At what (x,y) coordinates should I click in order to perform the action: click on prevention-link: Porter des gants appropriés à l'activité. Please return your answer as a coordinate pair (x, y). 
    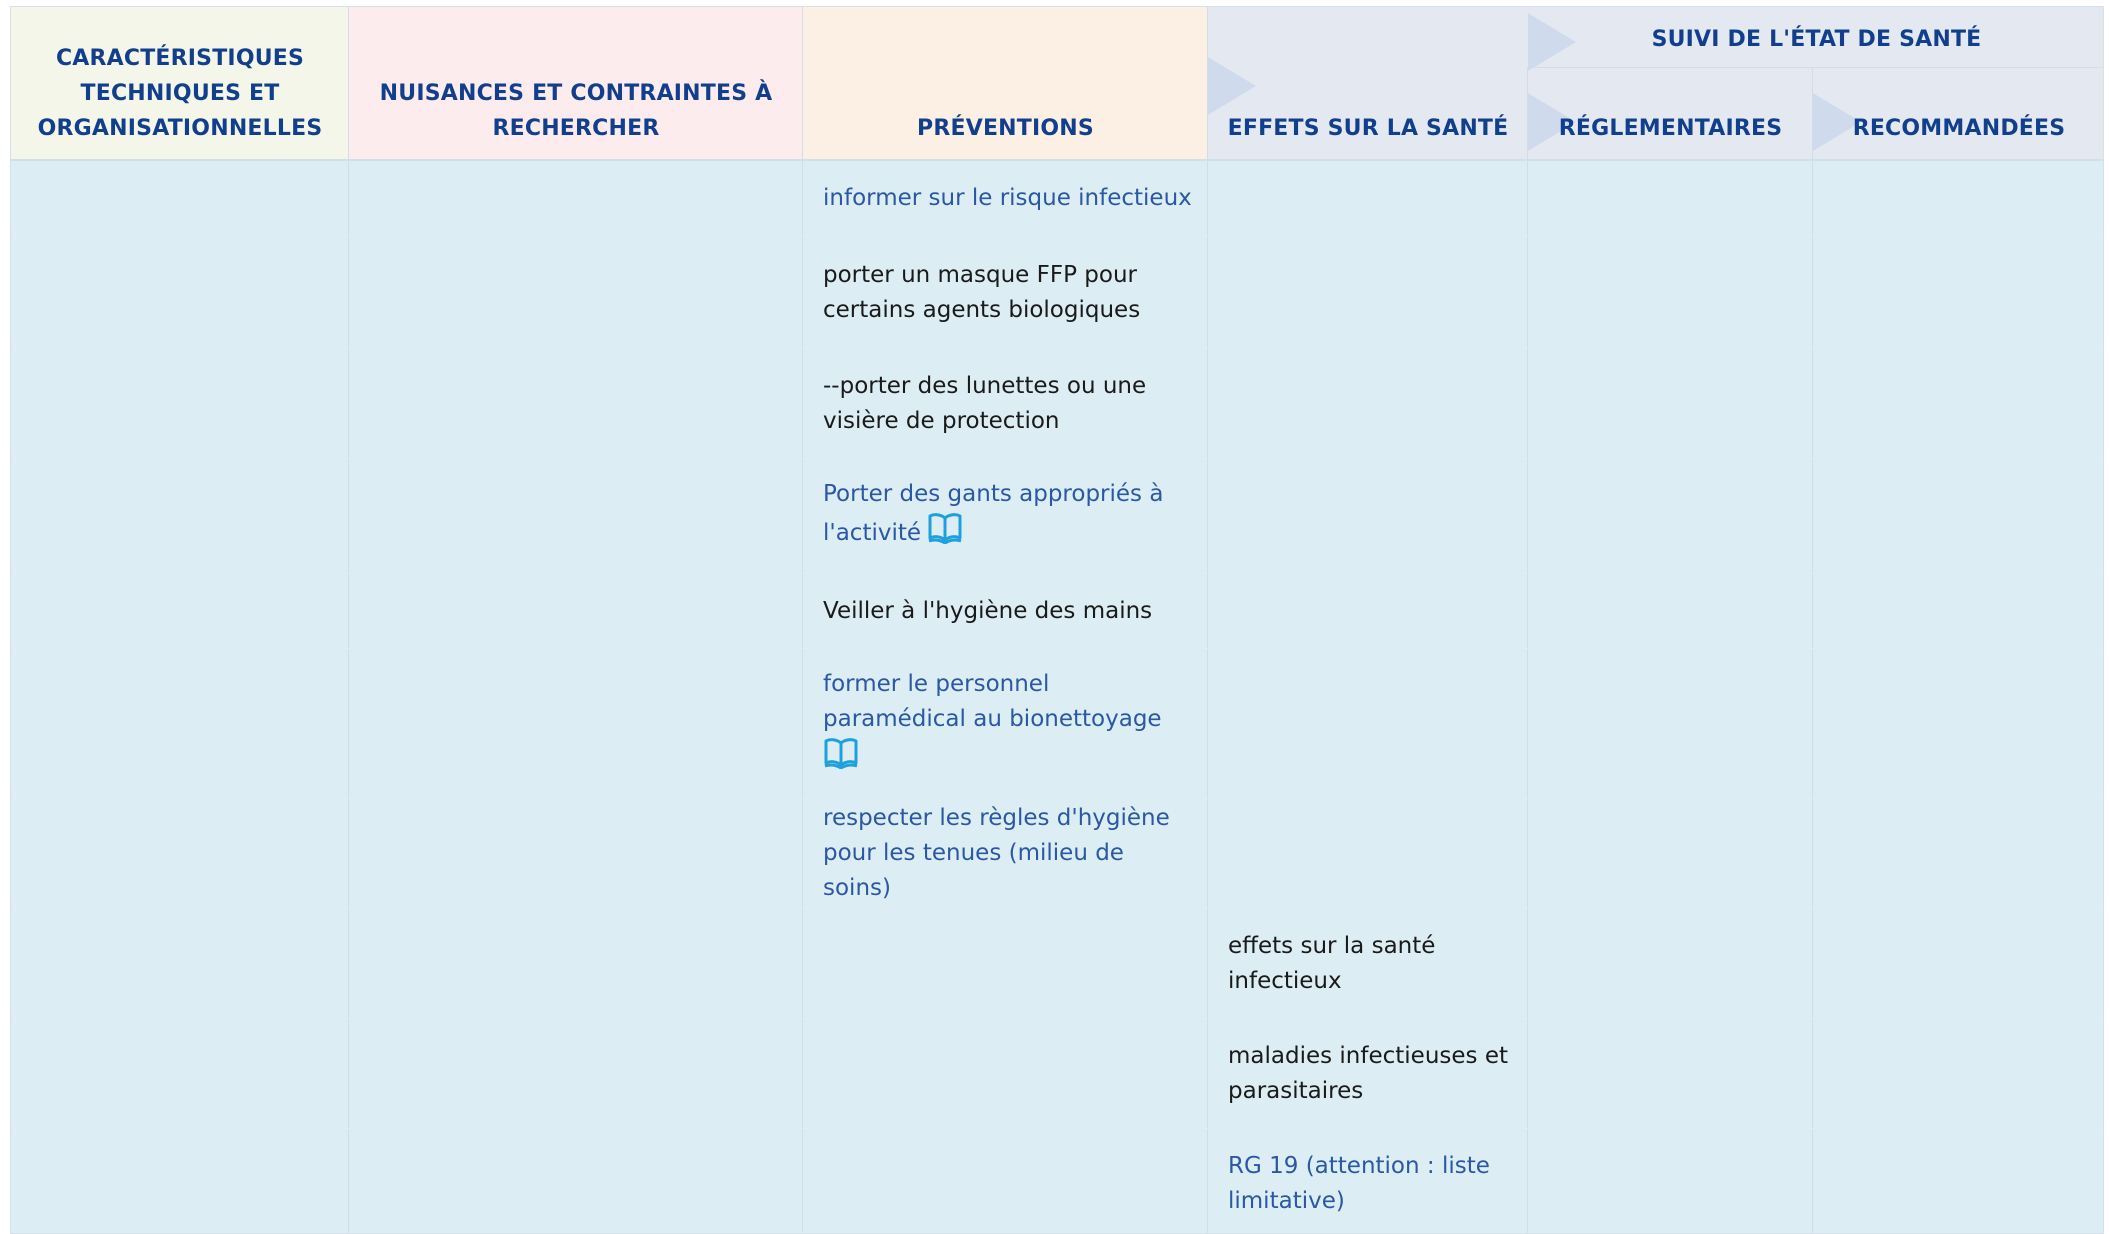
    Looking at the image, I should click on (993, 513).